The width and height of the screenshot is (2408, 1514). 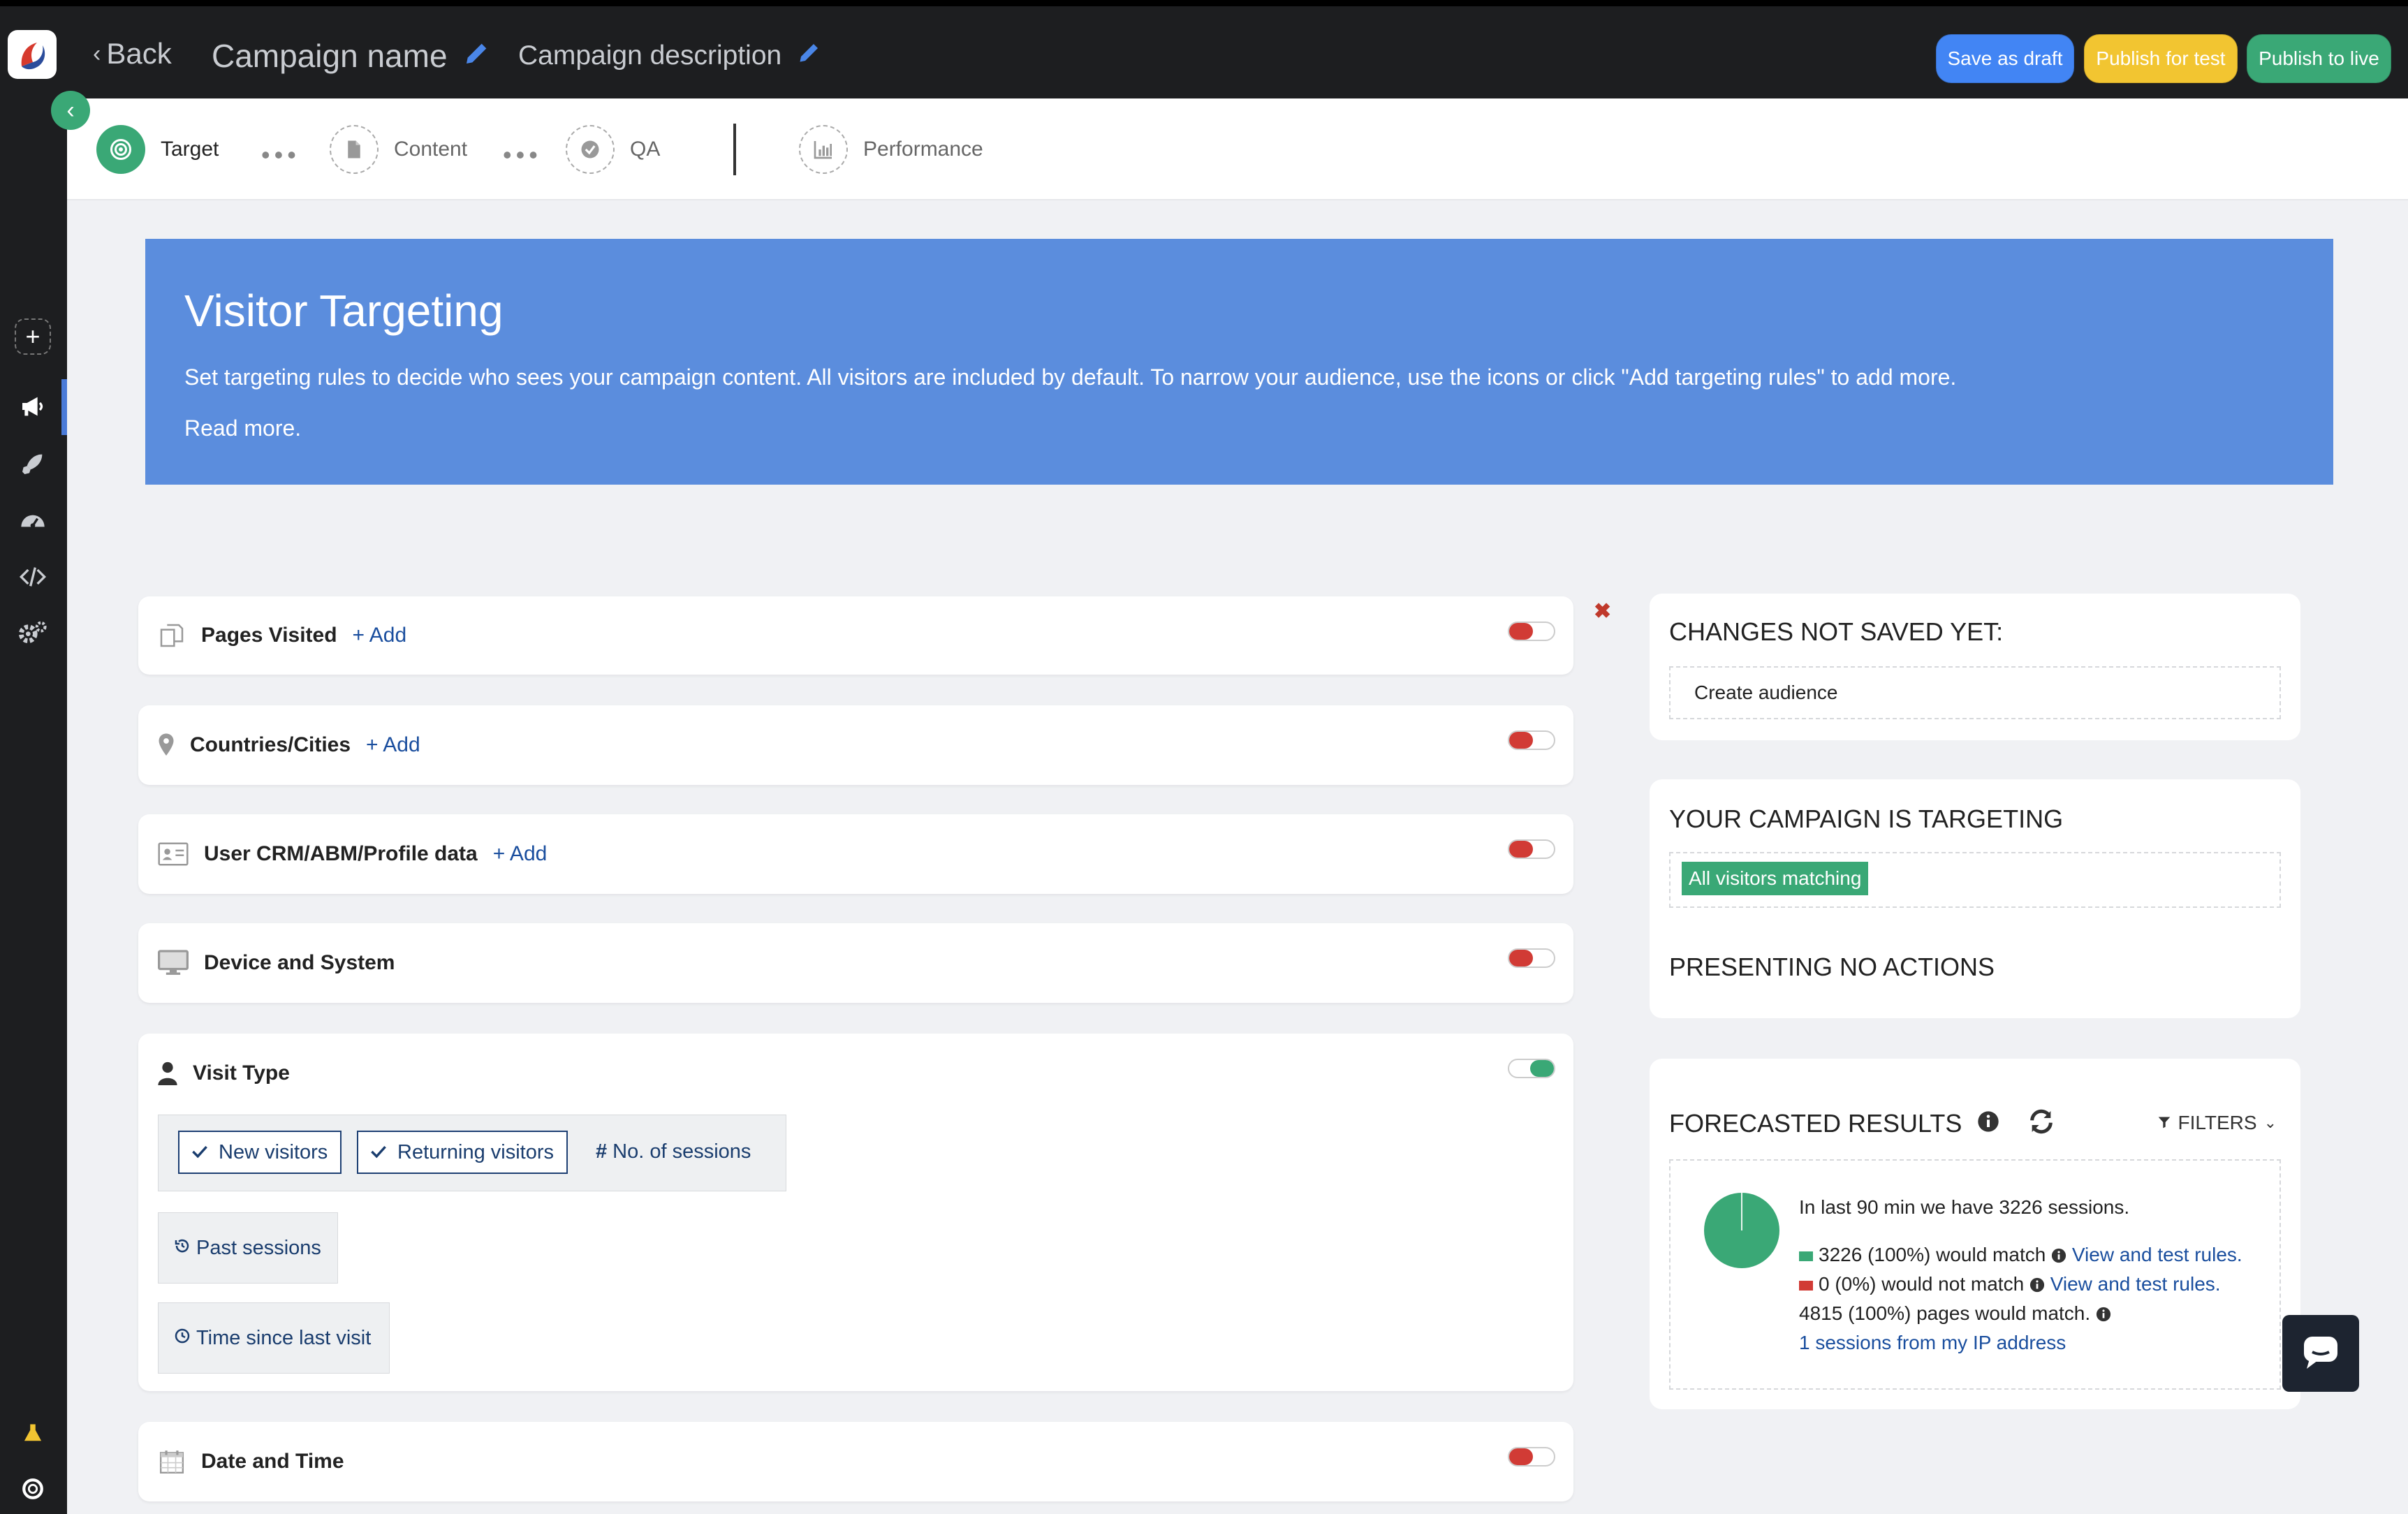 I want to click on help-icon, so click(x=33, y=1489).